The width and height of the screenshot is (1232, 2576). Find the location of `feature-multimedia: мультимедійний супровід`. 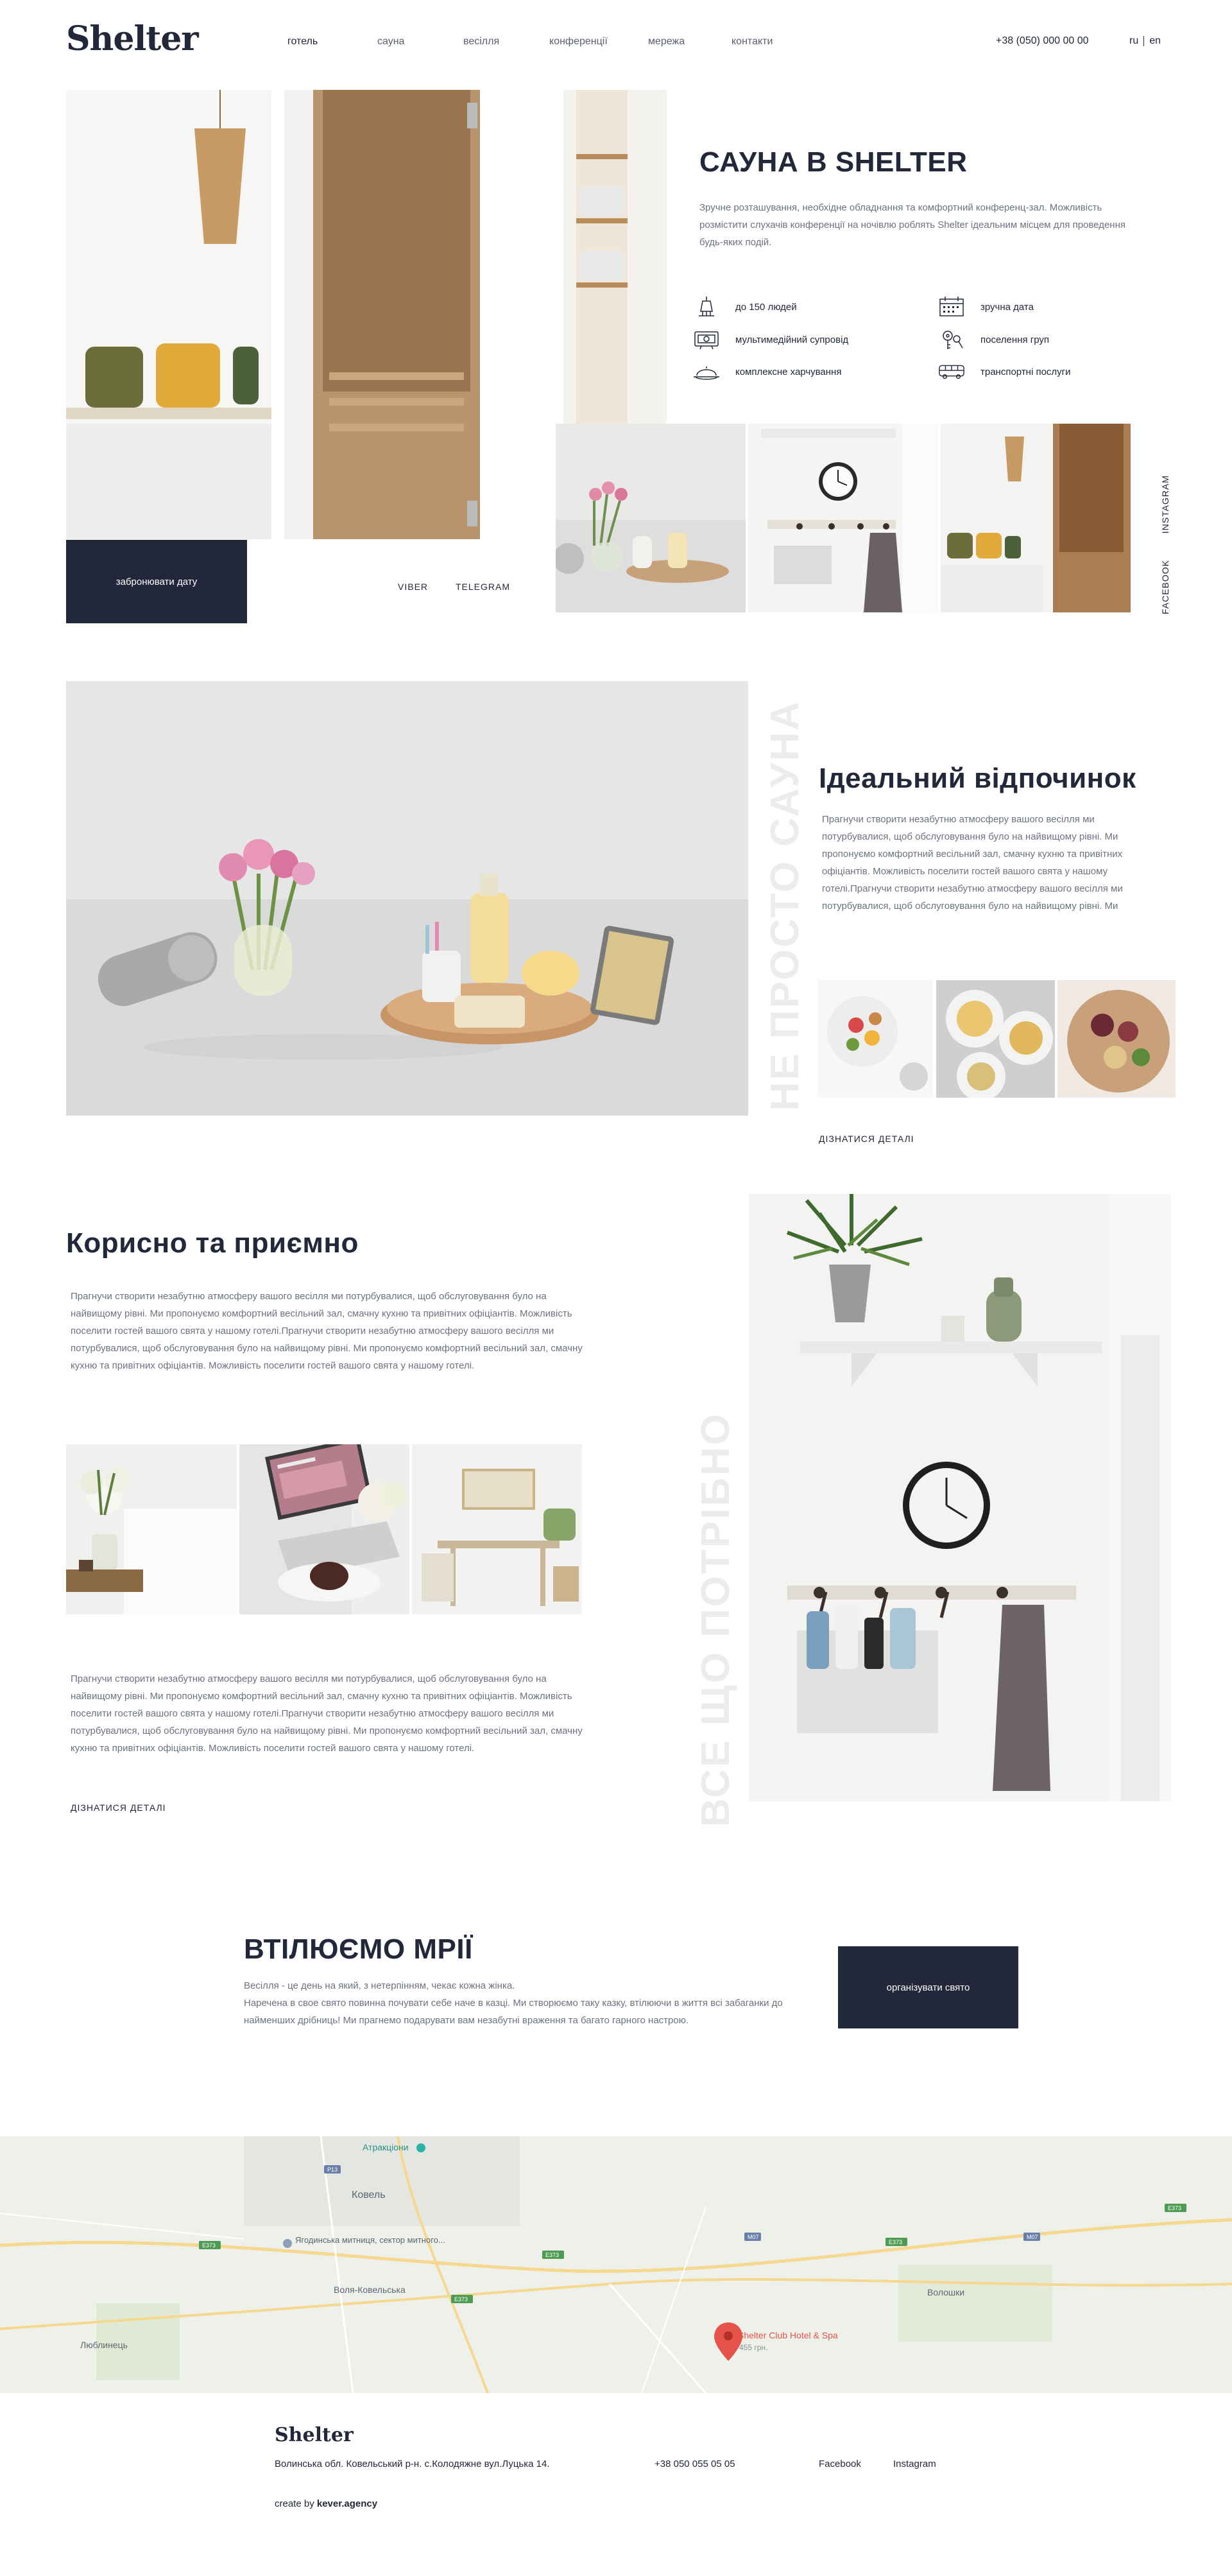

feature-multimedia: мультимедійний супровід is located at coordinates (771, 340).